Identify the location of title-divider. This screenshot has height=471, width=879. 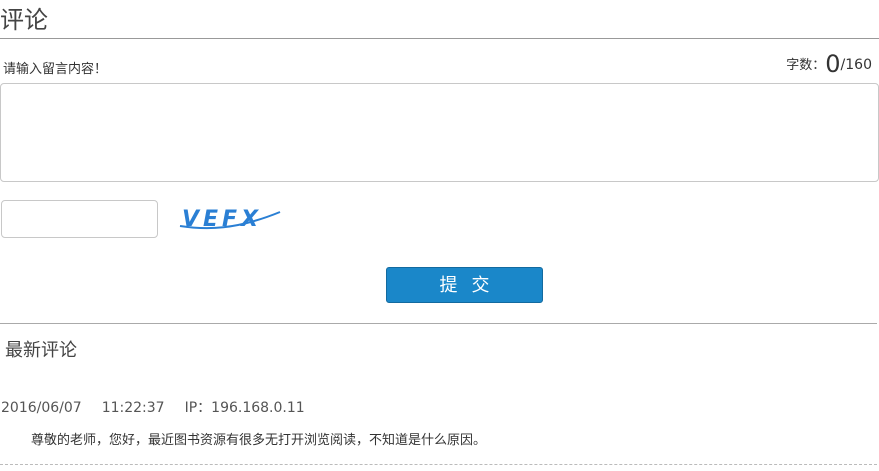
(439, 38).